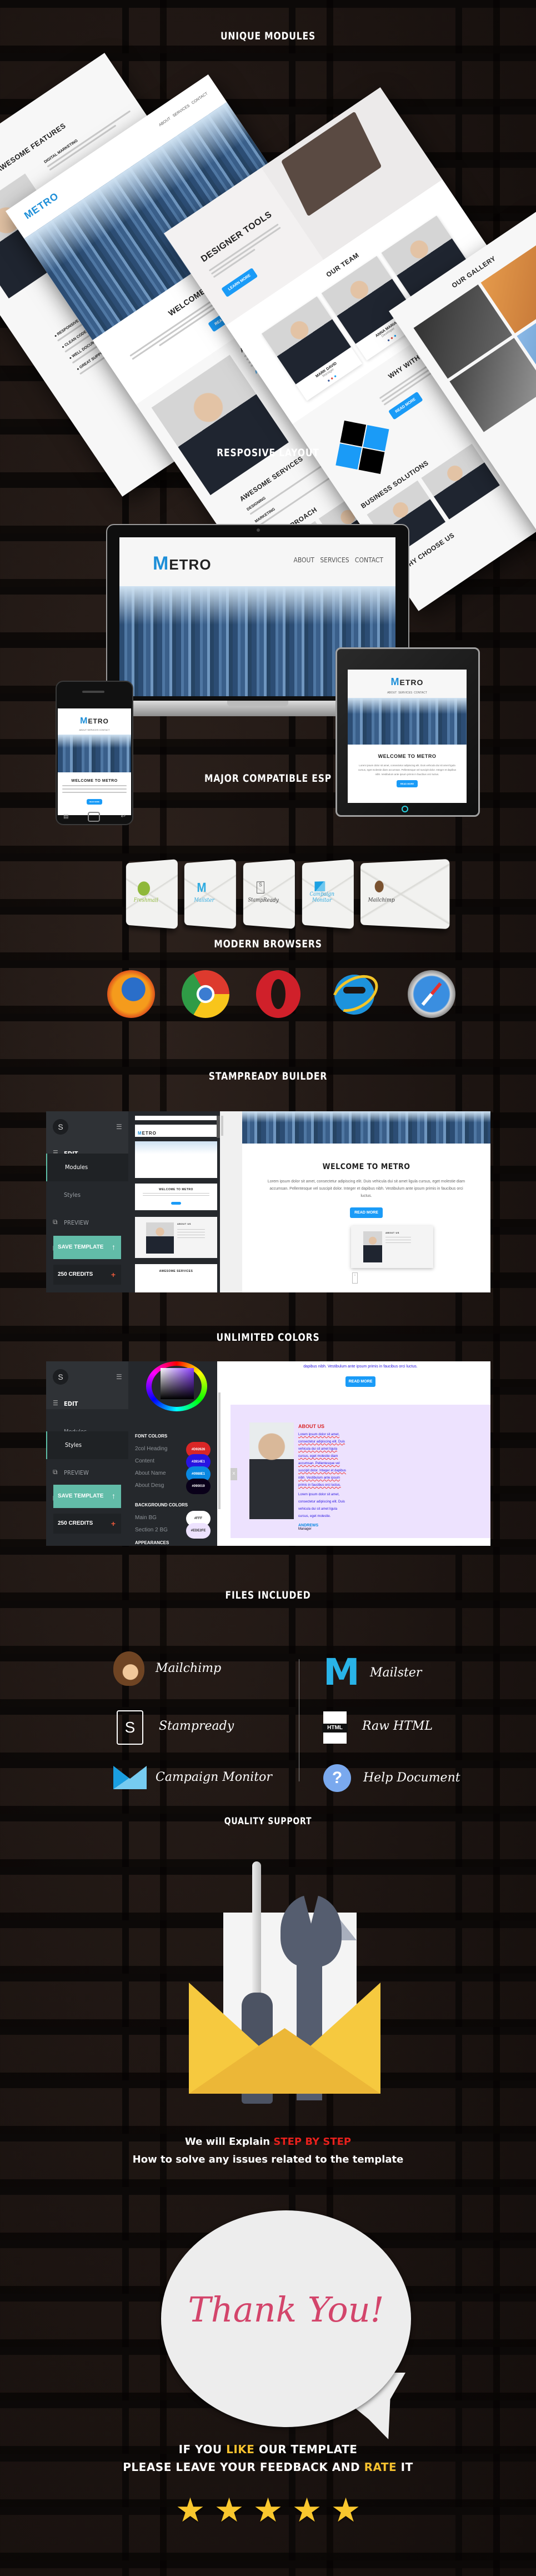  What do you see at coordinates (176, 1238) in the screenshot?
I see `module-thumb-about: ABOUT US` at bounding box center [176, 1238].